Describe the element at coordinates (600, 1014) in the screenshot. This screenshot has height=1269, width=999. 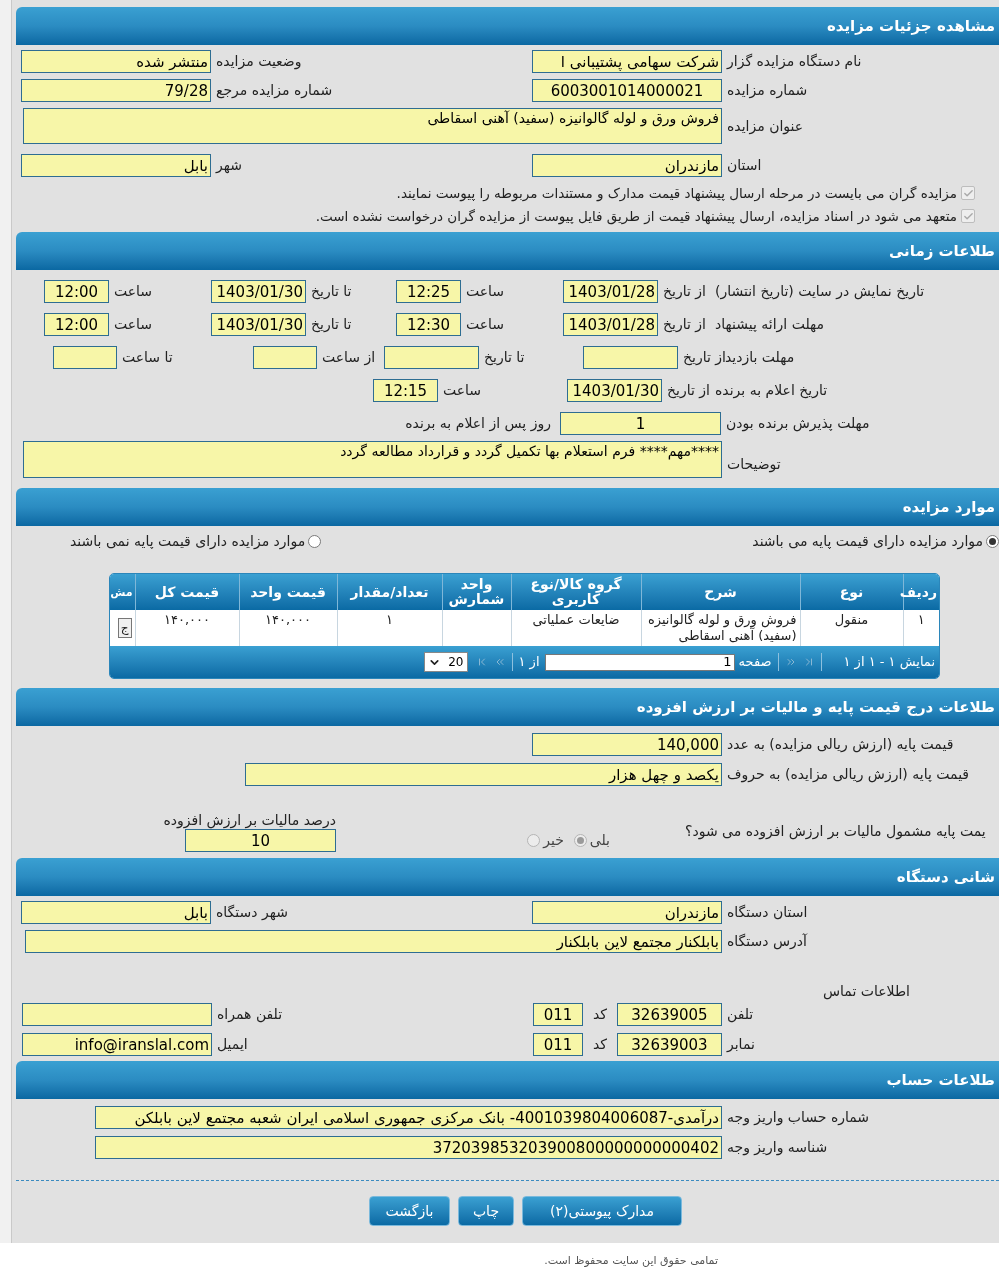
I see `field-label: کد` at that location.